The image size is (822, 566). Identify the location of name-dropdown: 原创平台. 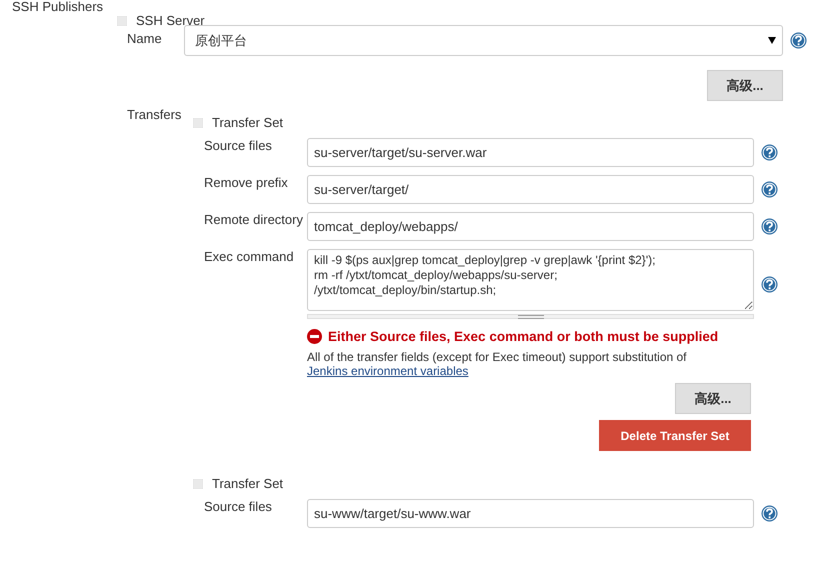
(483, 40).